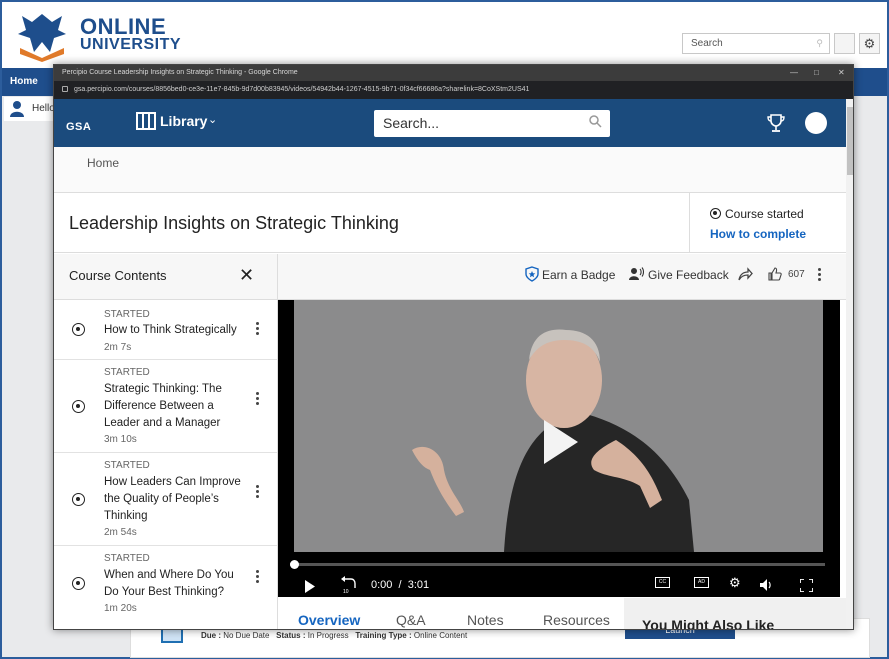 The width and height of the screenshot is (889, 659). Describe the element at coordinates (328, 635) in the screenshot. I see `status-value: In Progress` at that location.